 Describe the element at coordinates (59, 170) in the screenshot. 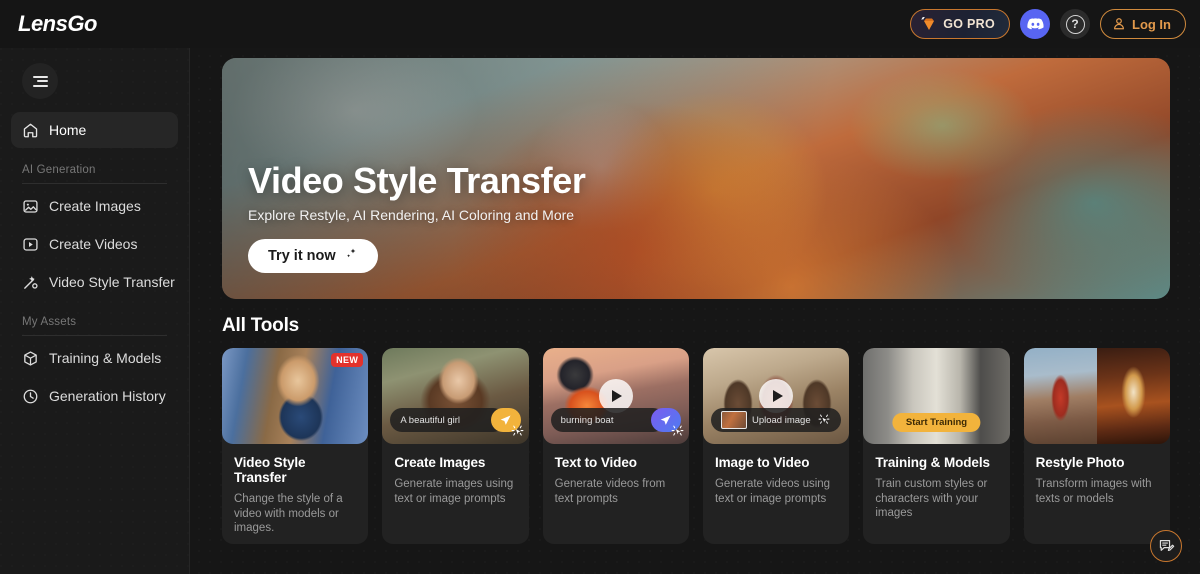

I see `section-title: AI Generation` at that location.